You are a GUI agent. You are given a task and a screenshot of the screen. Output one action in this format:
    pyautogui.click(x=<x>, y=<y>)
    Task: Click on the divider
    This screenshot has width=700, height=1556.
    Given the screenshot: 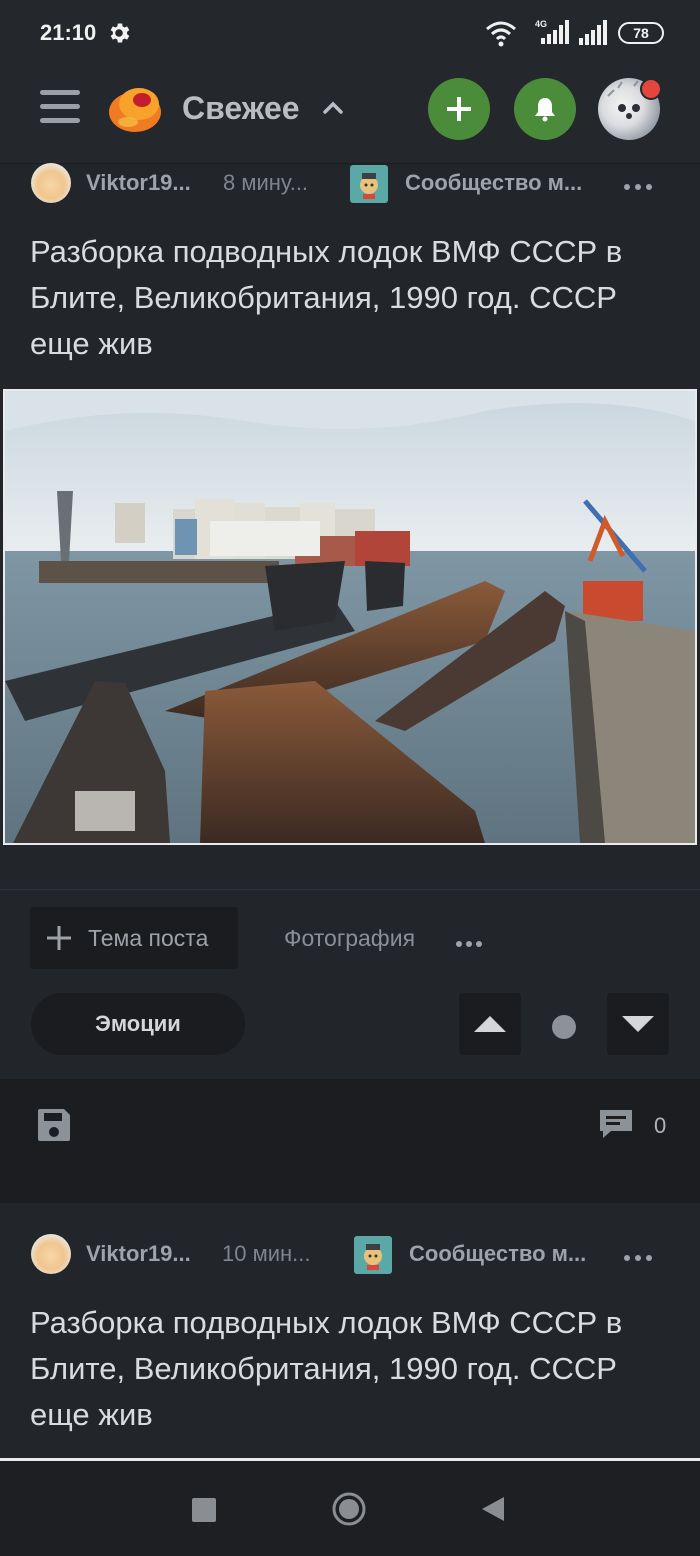 What is the action you would take?
    pyautogui.click(x=350, y=889)
    